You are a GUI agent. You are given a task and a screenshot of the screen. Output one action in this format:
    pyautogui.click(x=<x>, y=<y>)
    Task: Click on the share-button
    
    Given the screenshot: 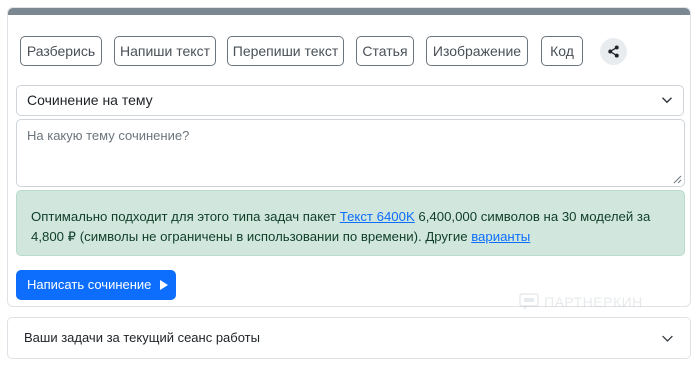 What is the action you would take?
    pyautogui.click(x=613, y=51)
    